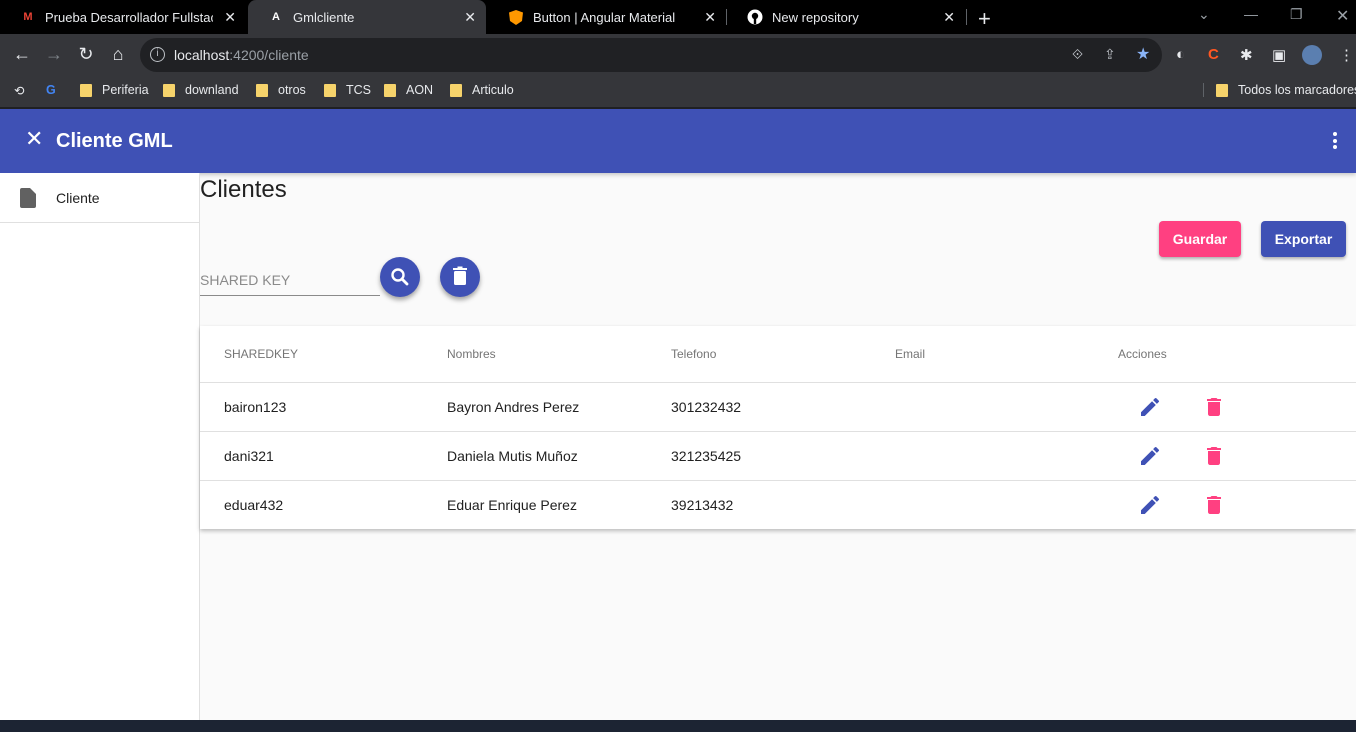 The width and height of the screenshot is (1356, 732). What do you see at coordinates (778, 505) in the screenshot?
I see `table-row: eduar432 Eduar Enrique Perez 39213432` at bounding box center [778, 505].